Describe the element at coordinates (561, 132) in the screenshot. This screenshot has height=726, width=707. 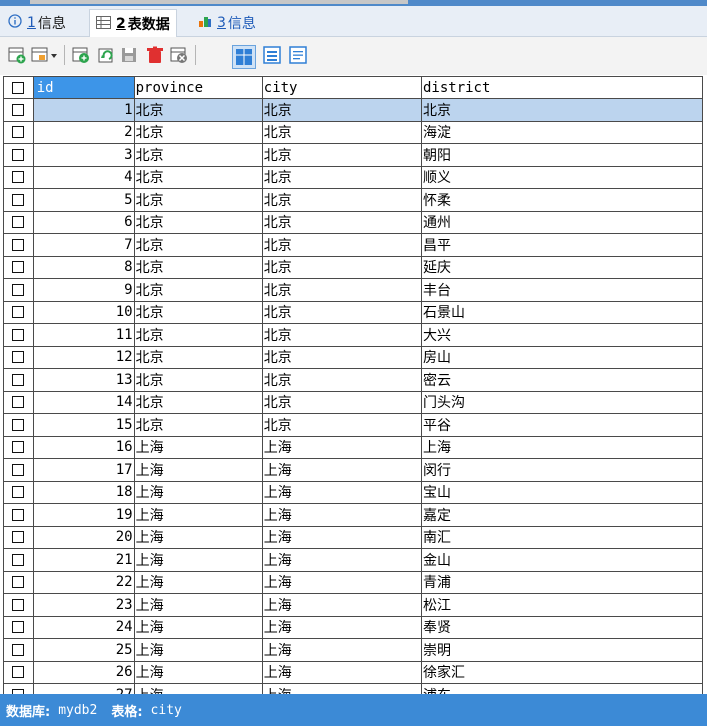
I see `cell-district: 海淀` at that location.